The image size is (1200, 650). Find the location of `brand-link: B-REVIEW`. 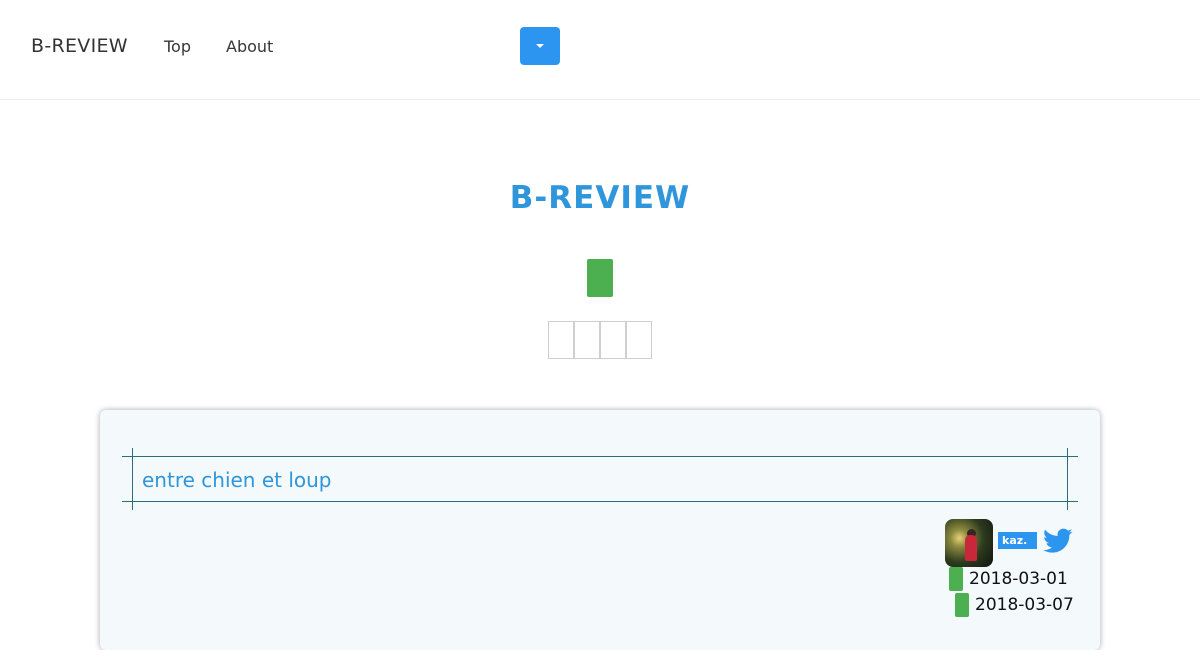

brand-link: B-REVIEW is located at coordinates (79, 46).